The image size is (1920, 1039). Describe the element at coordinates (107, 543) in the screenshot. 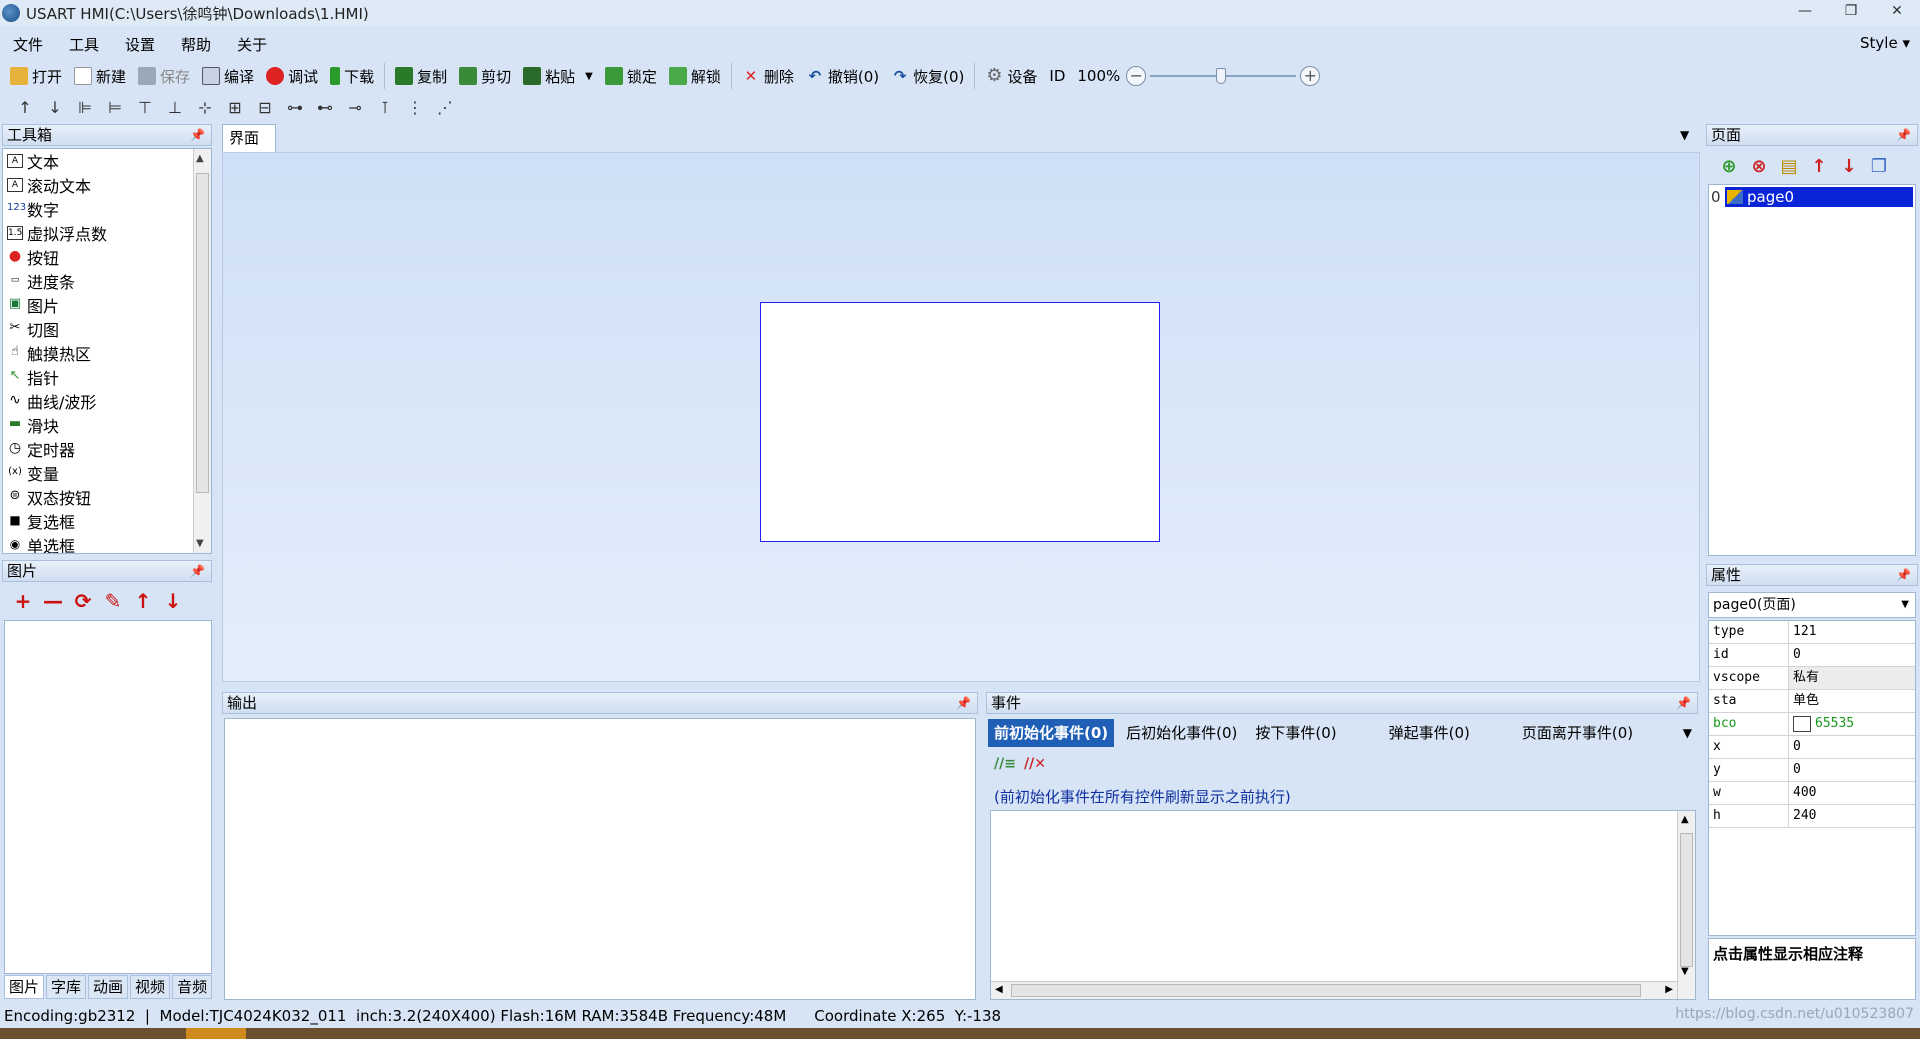

I see `toolbox-item-radio: ◉ 单选框` at that location.